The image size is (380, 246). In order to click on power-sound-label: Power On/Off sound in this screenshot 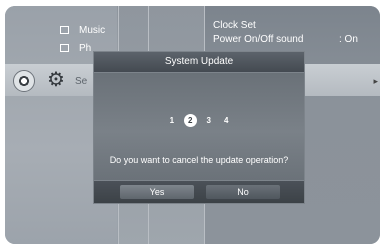, I will do `click(258, 39)`.